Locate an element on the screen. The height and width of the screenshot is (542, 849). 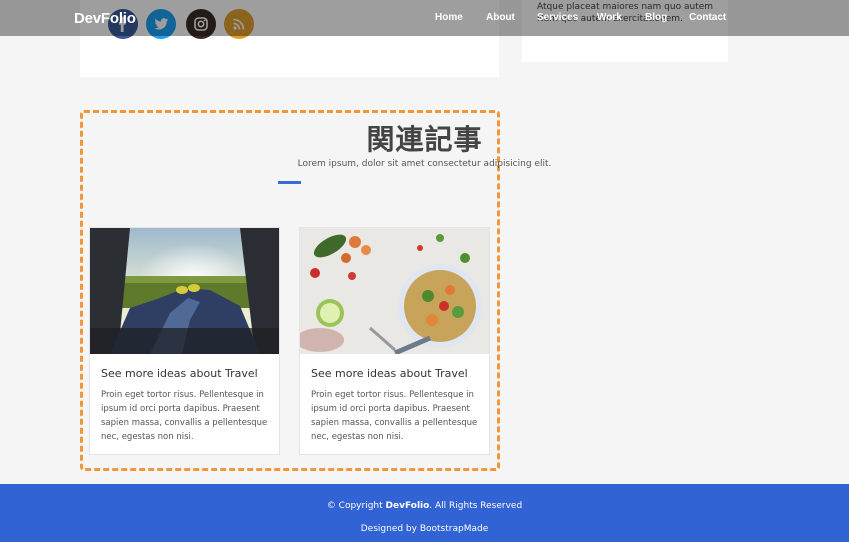
nav-contact: Contact is located at coordinates (707, 17).